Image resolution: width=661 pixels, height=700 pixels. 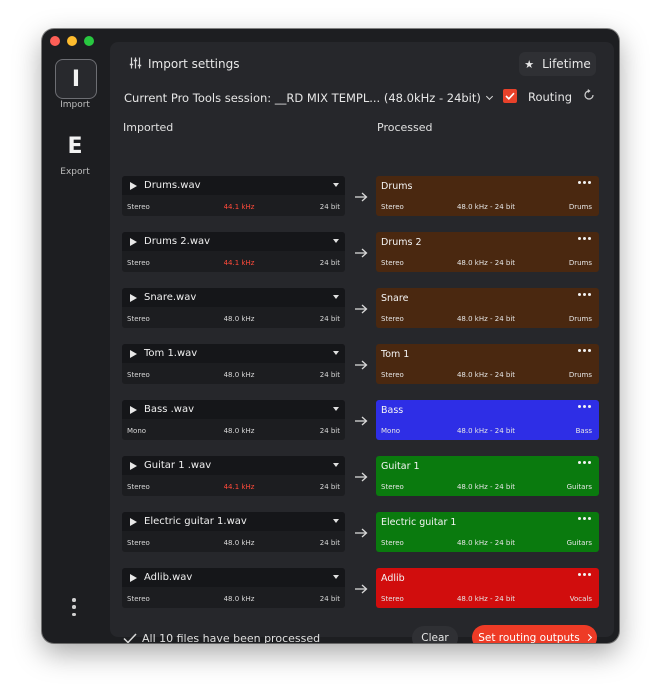 I want to click on processed-track-name: Bass, so click(x=392, y=410).